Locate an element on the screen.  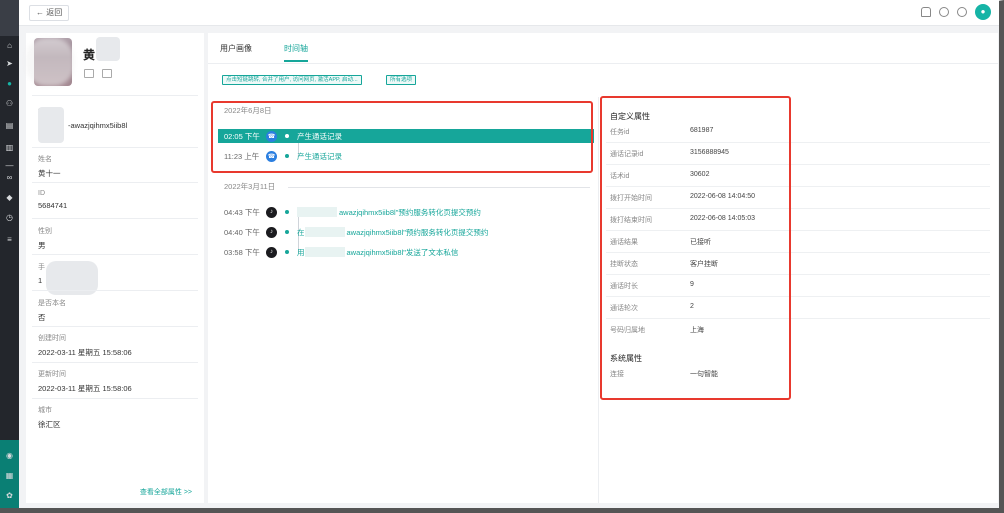
field-value: 5684741 is located at coordinates (53, 205).